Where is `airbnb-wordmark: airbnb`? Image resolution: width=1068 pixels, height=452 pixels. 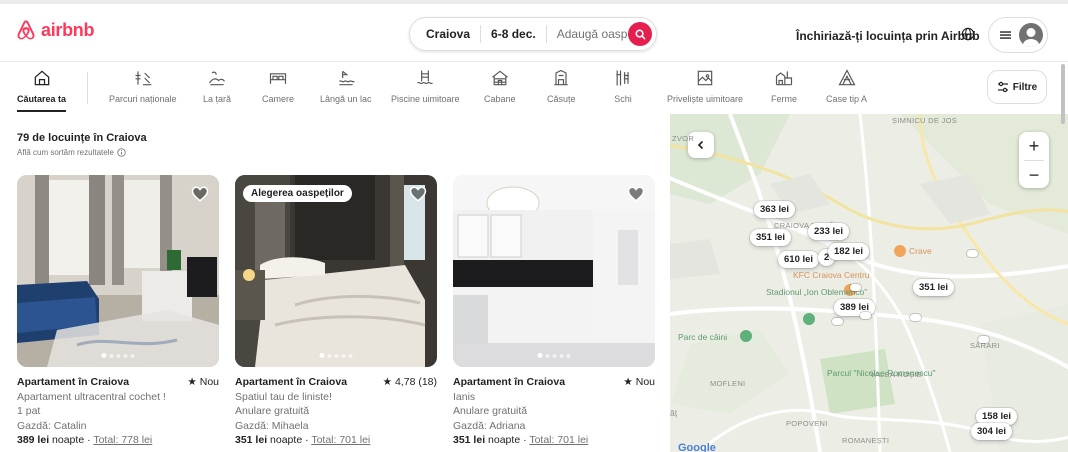 airbnb-wordmark: airbnb is located at coordinates (68, 29).